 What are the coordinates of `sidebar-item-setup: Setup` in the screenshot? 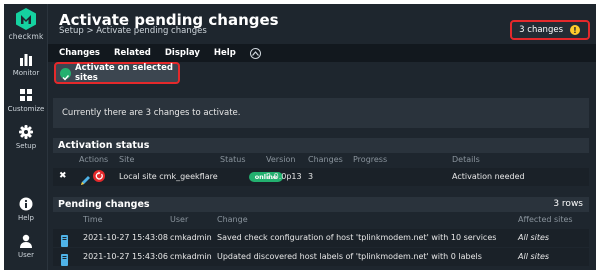 It's located at (26, 137).